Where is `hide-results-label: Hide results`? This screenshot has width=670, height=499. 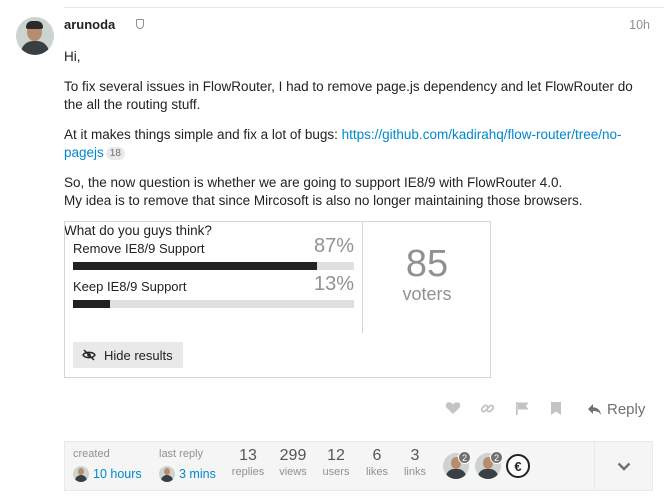
hide-results-label: Hide results is located at coordinates (138, 355).